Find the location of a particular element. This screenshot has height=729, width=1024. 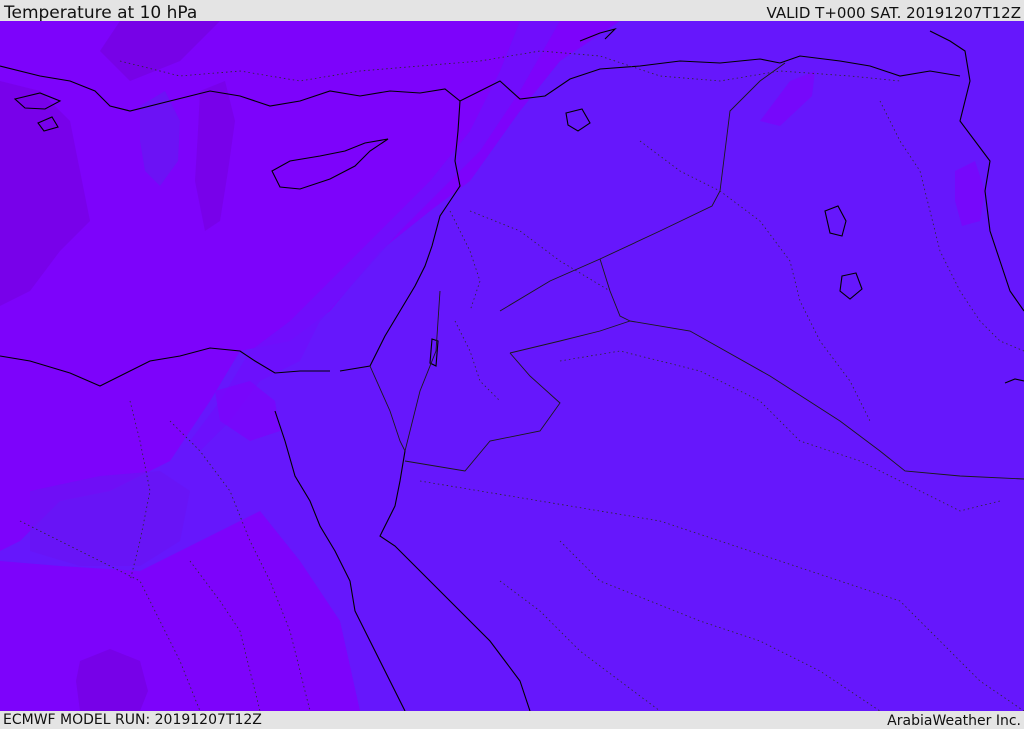

map-title: Temperature at 10 hPa is located at coordinates (101, 13).